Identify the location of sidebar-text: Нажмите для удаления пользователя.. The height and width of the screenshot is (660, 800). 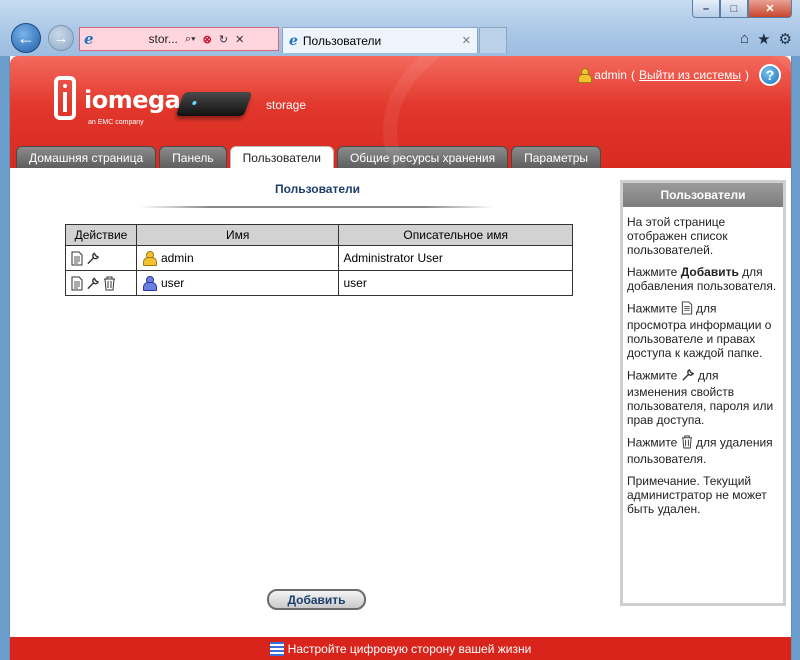
(703, 450).